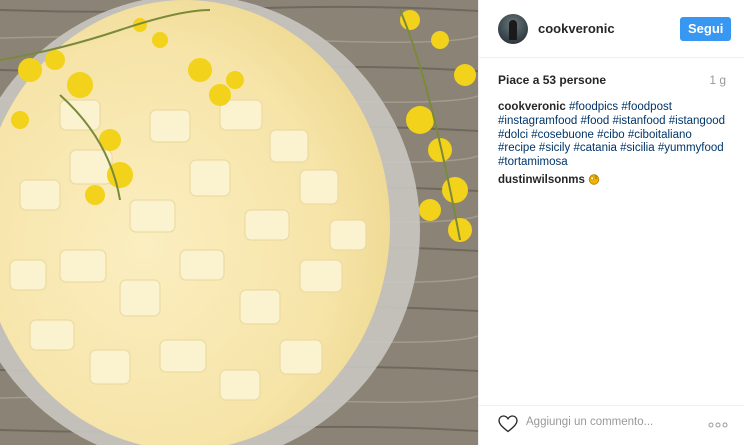  I want to click on hashtag-link: #sicilia, so click(637, 148).